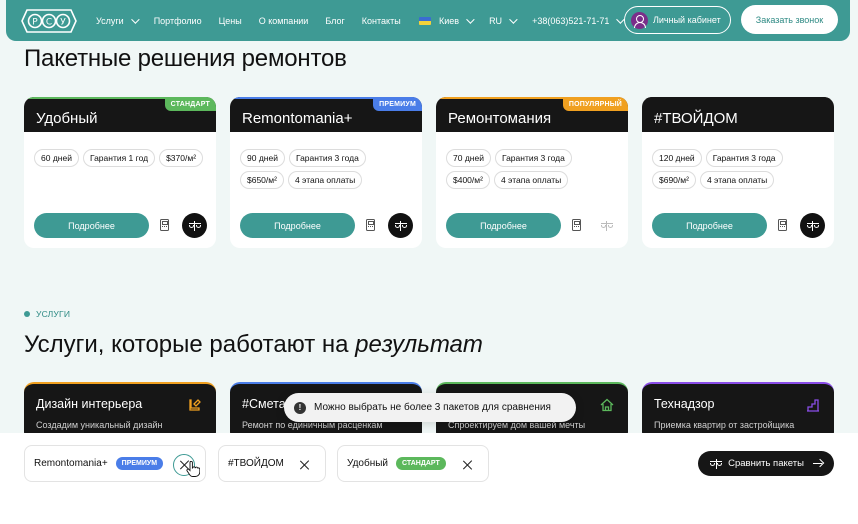 The image size is (858, 524). What do you see at coordinates (63, 23) in the screenshot?
I see `svg-text: У` at bounding box center [63, 23].